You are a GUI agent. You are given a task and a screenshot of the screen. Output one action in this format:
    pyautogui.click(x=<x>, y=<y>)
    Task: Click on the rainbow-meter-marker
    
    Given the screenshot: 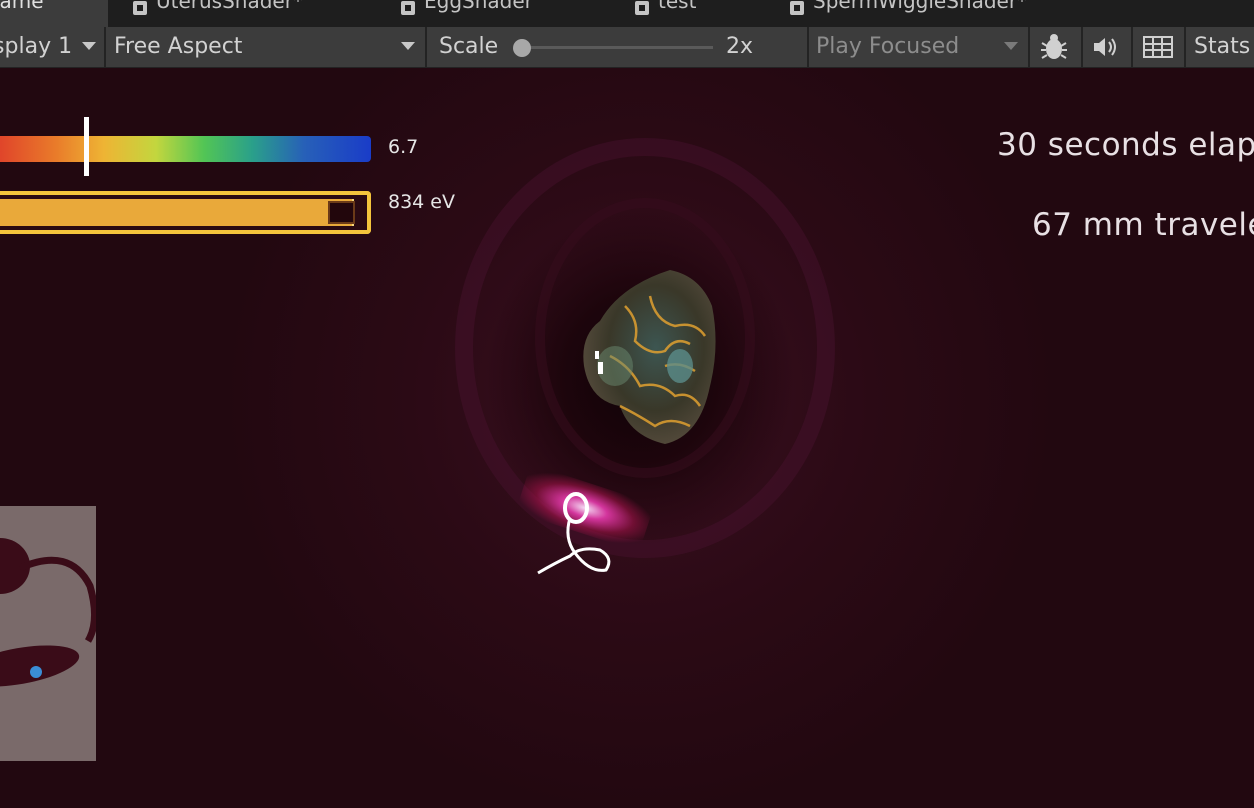 What is the action you would take?
    pyautogui.click(x=86, y=146)
    